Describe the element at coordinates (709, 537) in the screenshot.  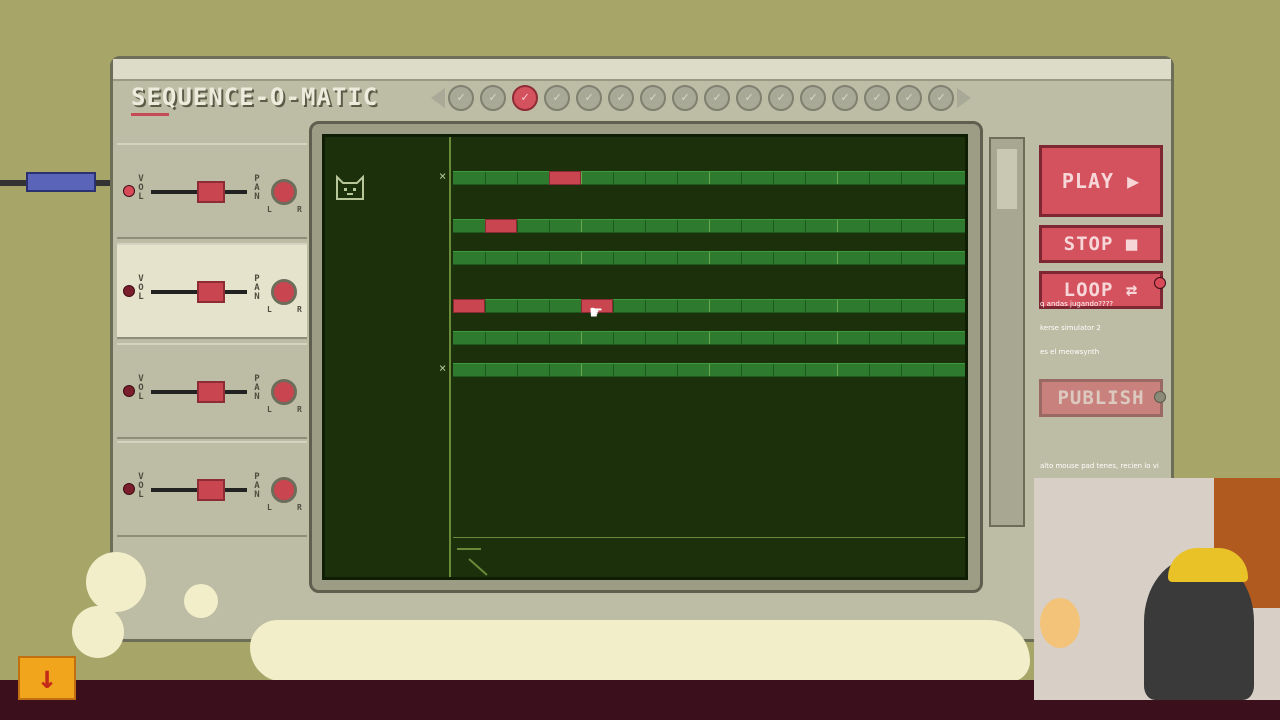
I see `grid-bottom-line` at that location.